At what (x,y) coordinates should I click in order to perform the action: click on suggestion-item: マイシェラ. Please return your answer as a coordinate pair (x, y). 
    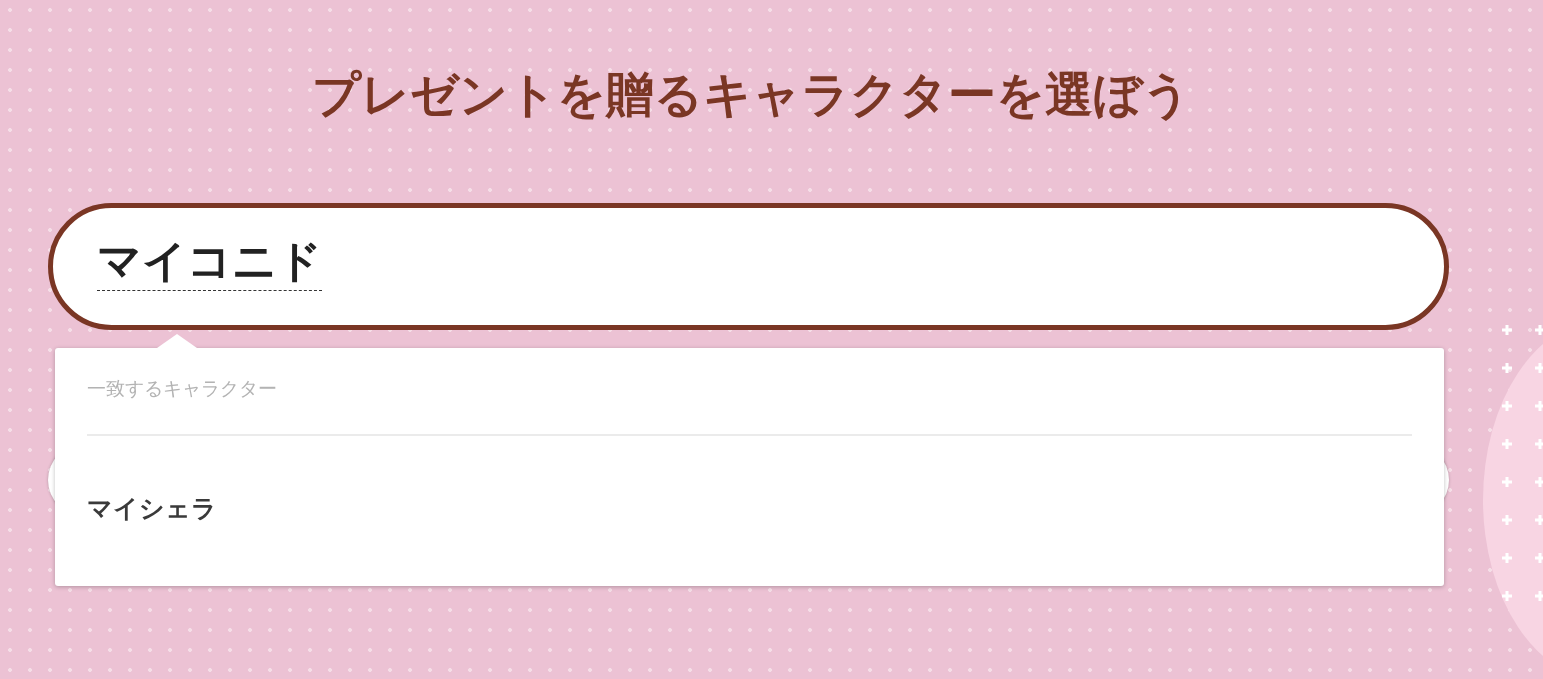
    Looking at the image, I should click on (749, 508).